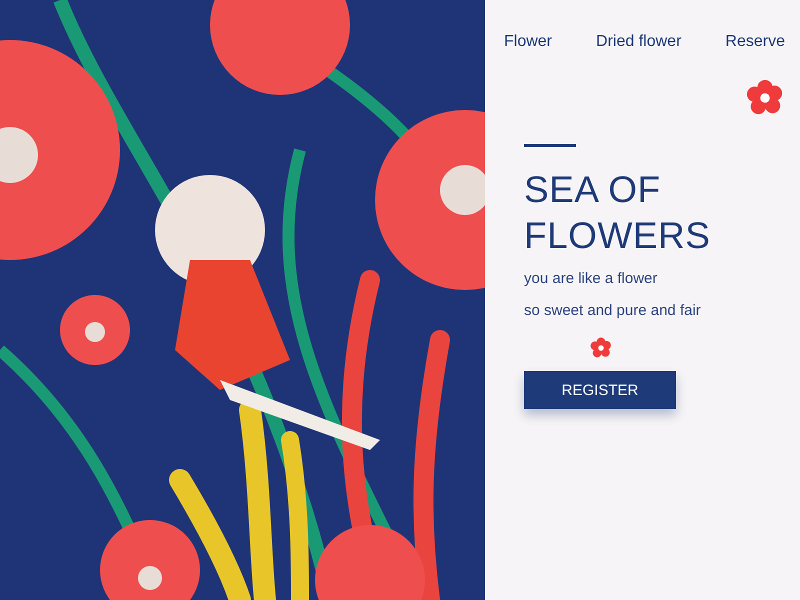 Image resolution: width=800 pixels, height=600 pixels. I want to click on tagline-text: so sweet and pure and fair, so click(613, 311).